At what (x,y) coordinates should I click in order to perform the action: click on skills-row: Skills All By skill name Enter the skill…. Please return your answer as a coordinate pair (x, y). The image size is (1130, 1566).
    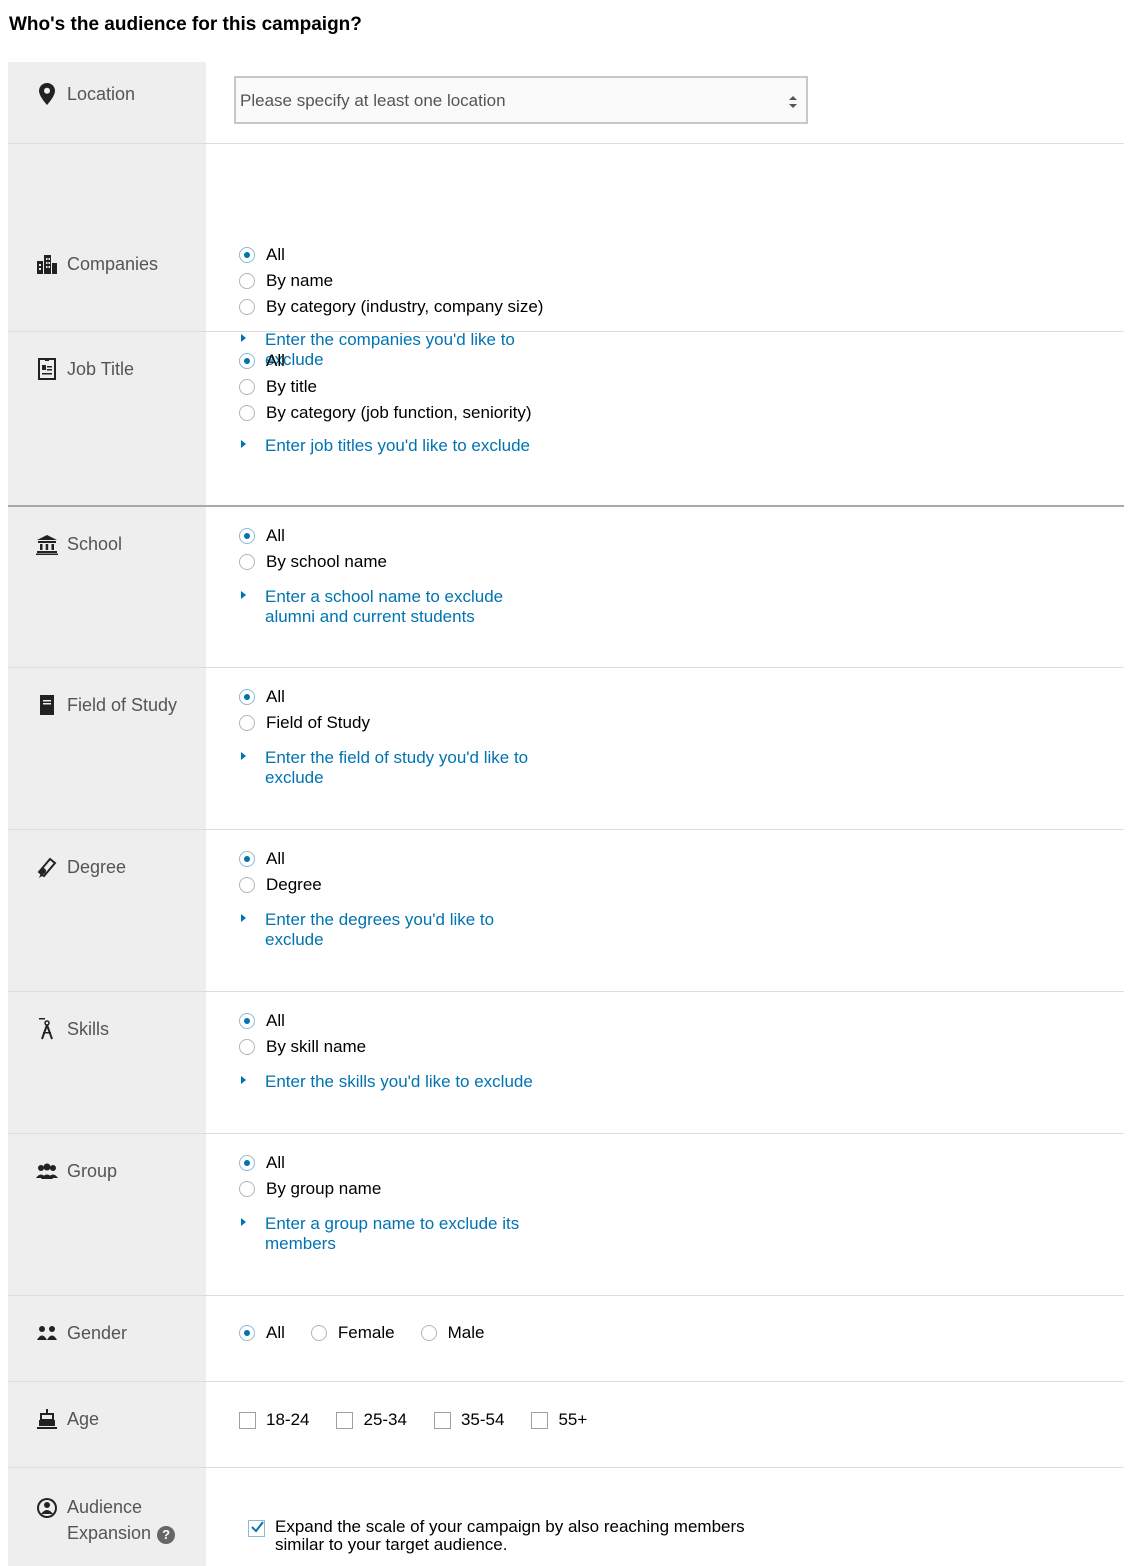
    Looking at the image, I should click on (566, 1063).